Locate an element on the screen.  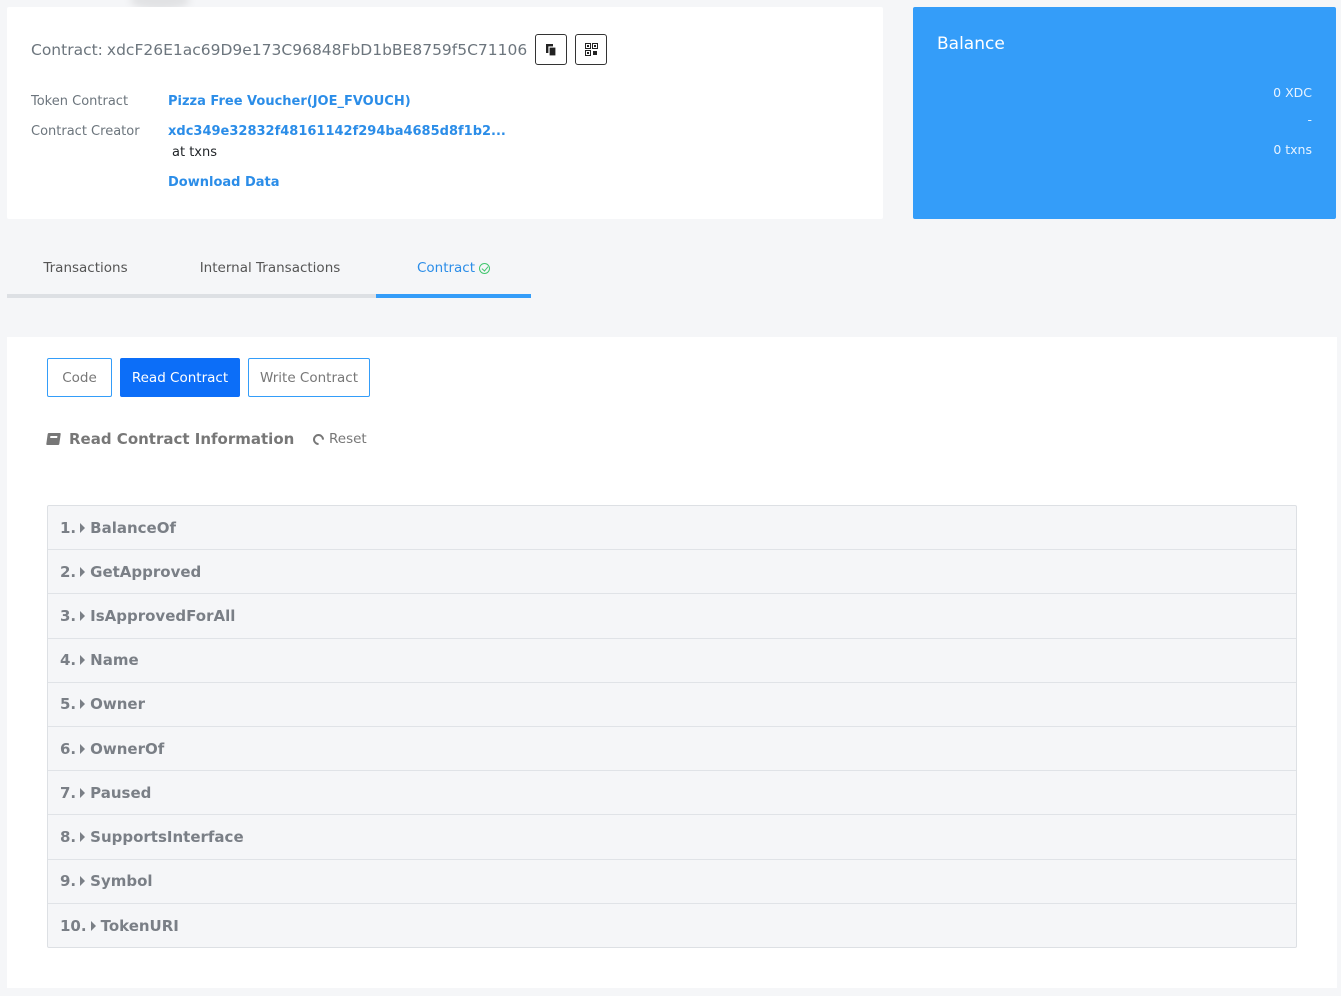
qr-code-icon is located at coordinates (591, 49).